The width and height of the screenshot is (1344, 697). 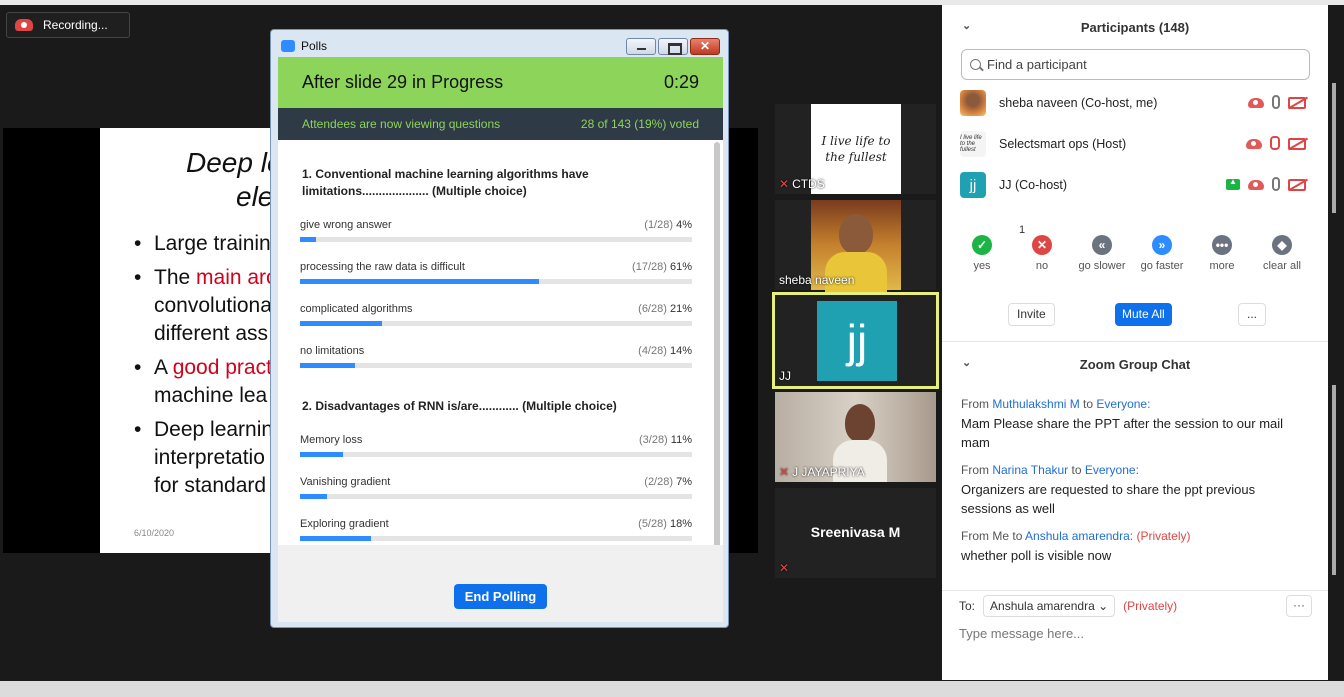 I want to click on reaction-yes: ✓ yes, so click(x=982, y=253).